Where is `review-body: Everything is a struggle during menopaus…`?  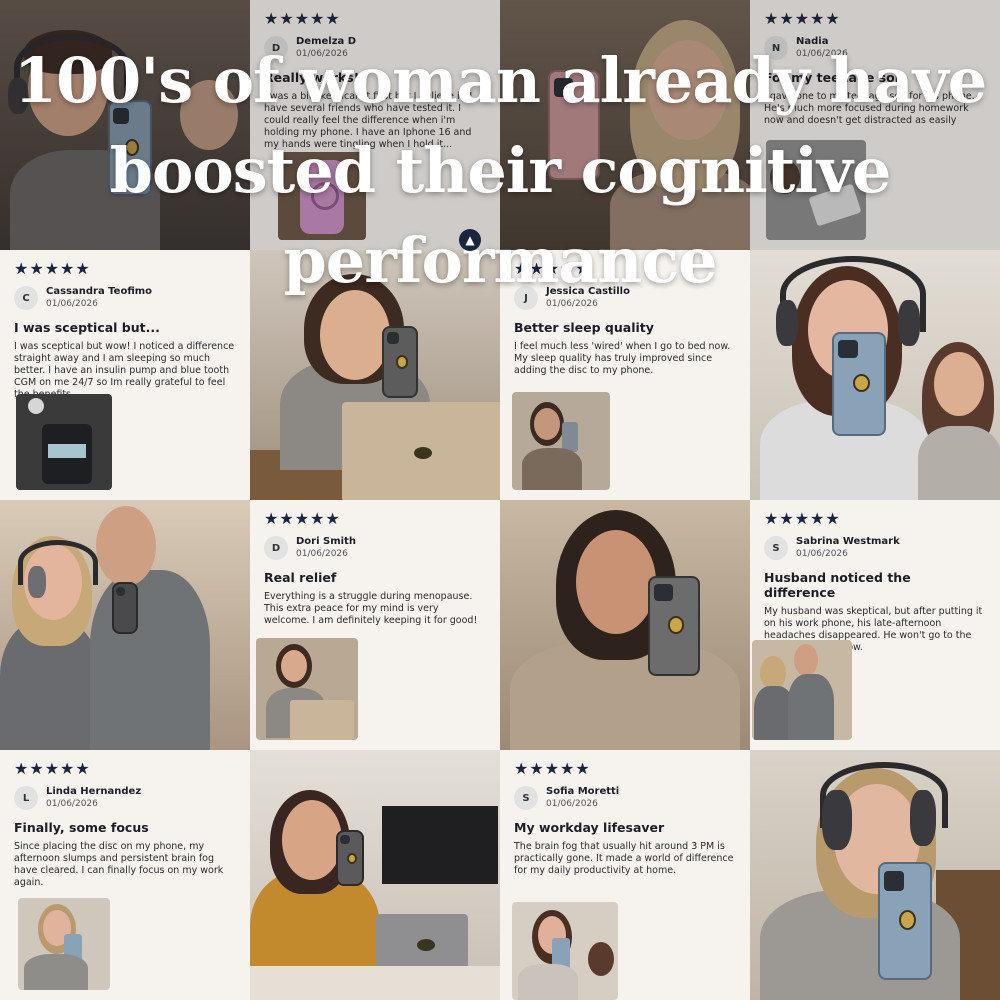 review-body: Everything is a struggle during menopaus… is located at coordinates (371, 608).